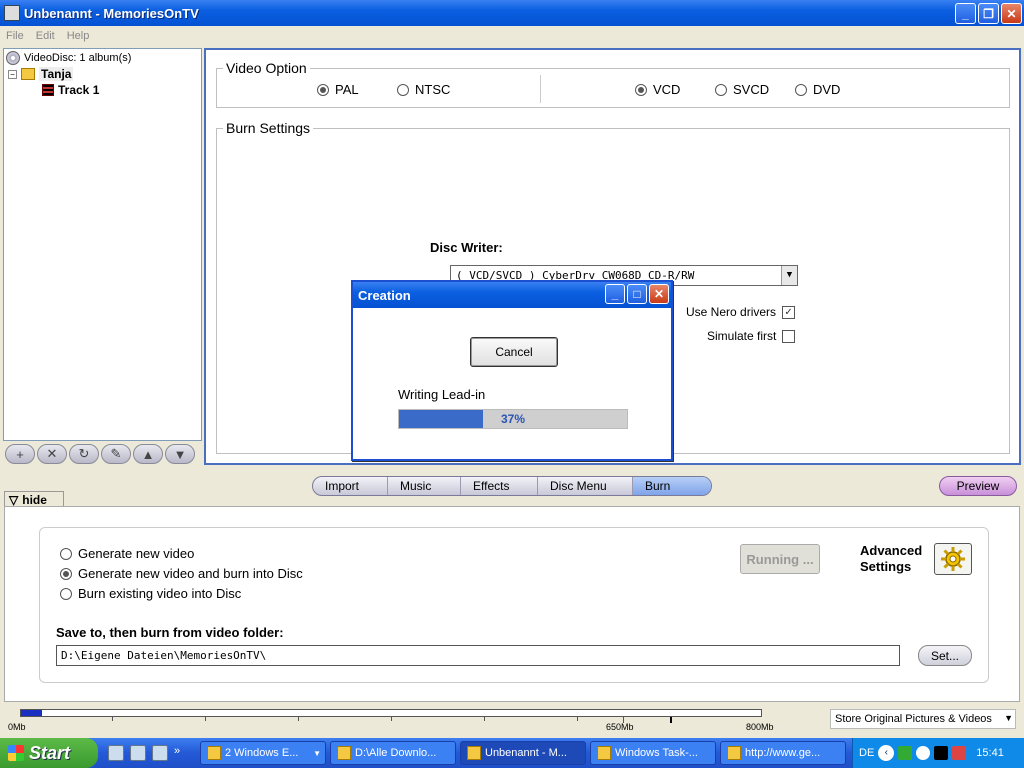 This screenshot has height=768, width=1024. I want to click on radio-ntsc-label: NTSC, so click(433, 89).